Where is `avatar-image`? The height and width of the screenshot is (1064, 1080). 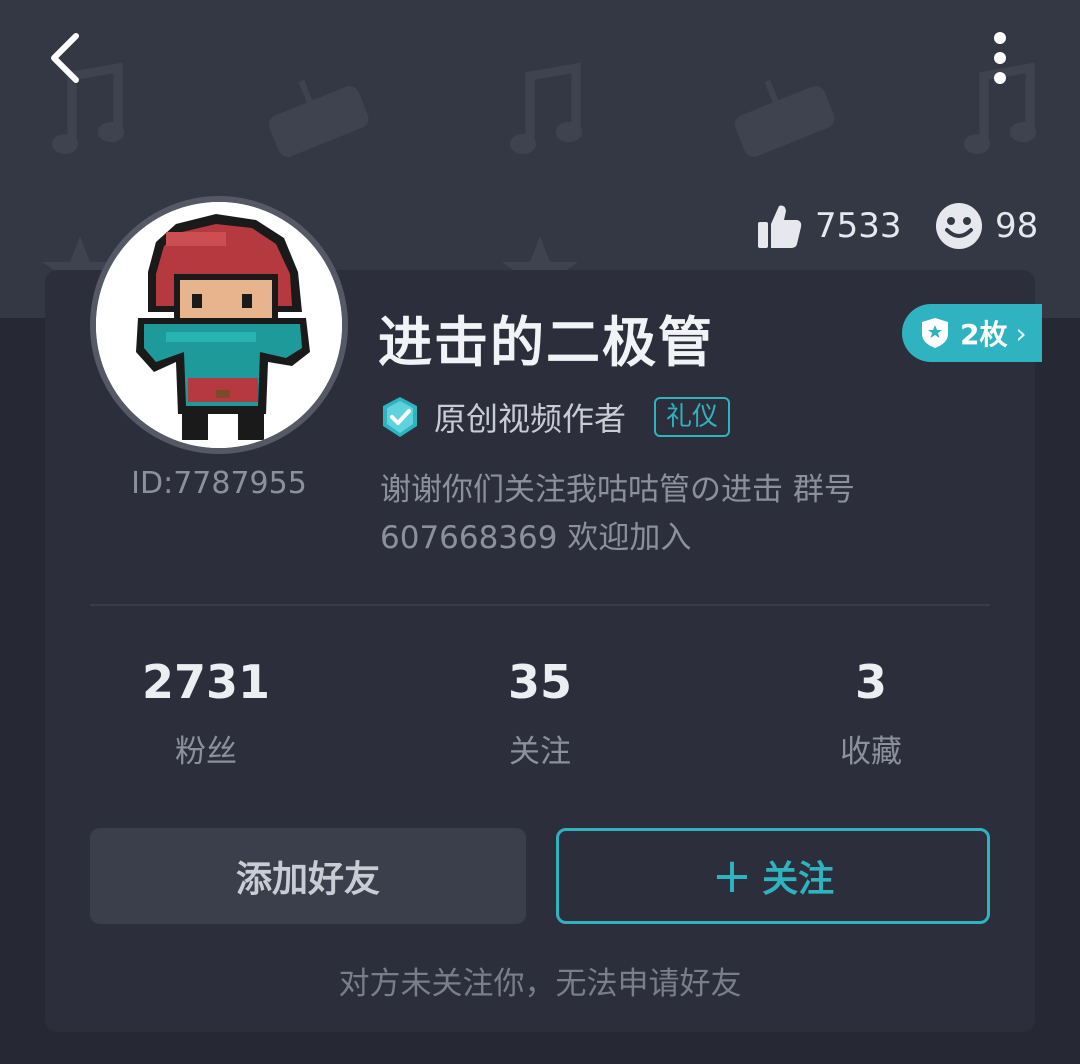 avatar-image is located at coordinates (219, 325).